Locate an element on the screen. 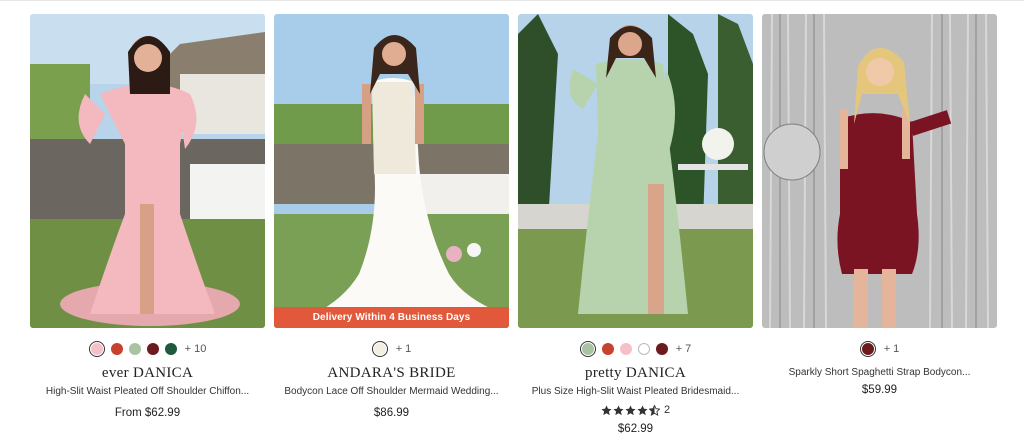  swatch-ivory is located at coordinates (379, 349).